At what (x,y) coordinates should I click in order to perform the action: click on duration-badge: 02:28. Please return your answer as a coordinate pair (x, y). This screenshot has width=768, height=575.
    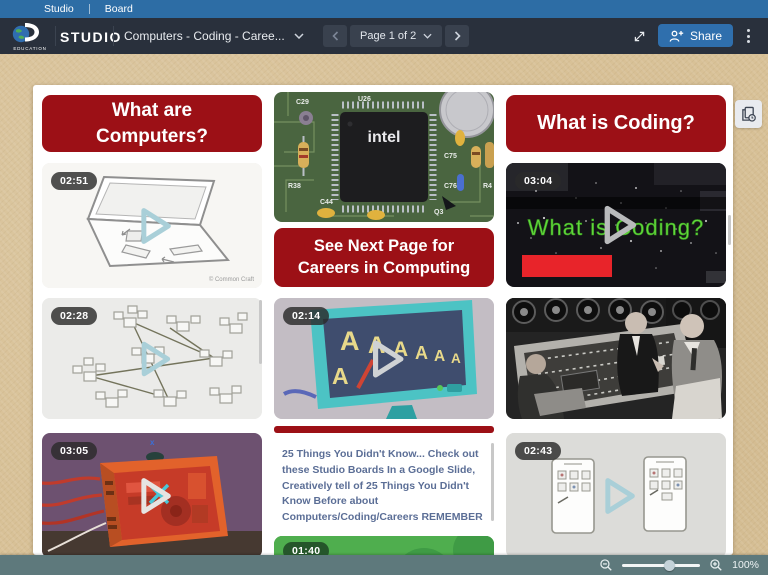
    Looking at the image, I should click on (74, 316).